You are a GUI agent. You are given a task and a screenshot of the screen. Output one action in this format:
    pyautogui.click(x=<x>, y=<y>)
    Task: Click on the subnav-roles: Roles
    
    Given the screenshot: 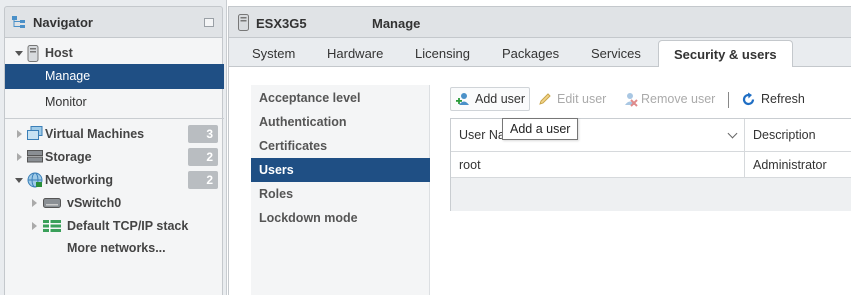 What is the action you would take?
    pyautogui.click(x=340, y=194)
    